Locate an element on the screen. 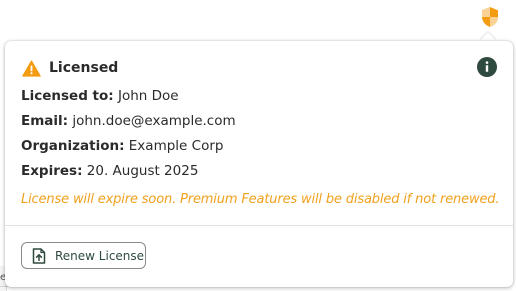  expires-value: 20. August 2025 is located at coordinates (142, 171).